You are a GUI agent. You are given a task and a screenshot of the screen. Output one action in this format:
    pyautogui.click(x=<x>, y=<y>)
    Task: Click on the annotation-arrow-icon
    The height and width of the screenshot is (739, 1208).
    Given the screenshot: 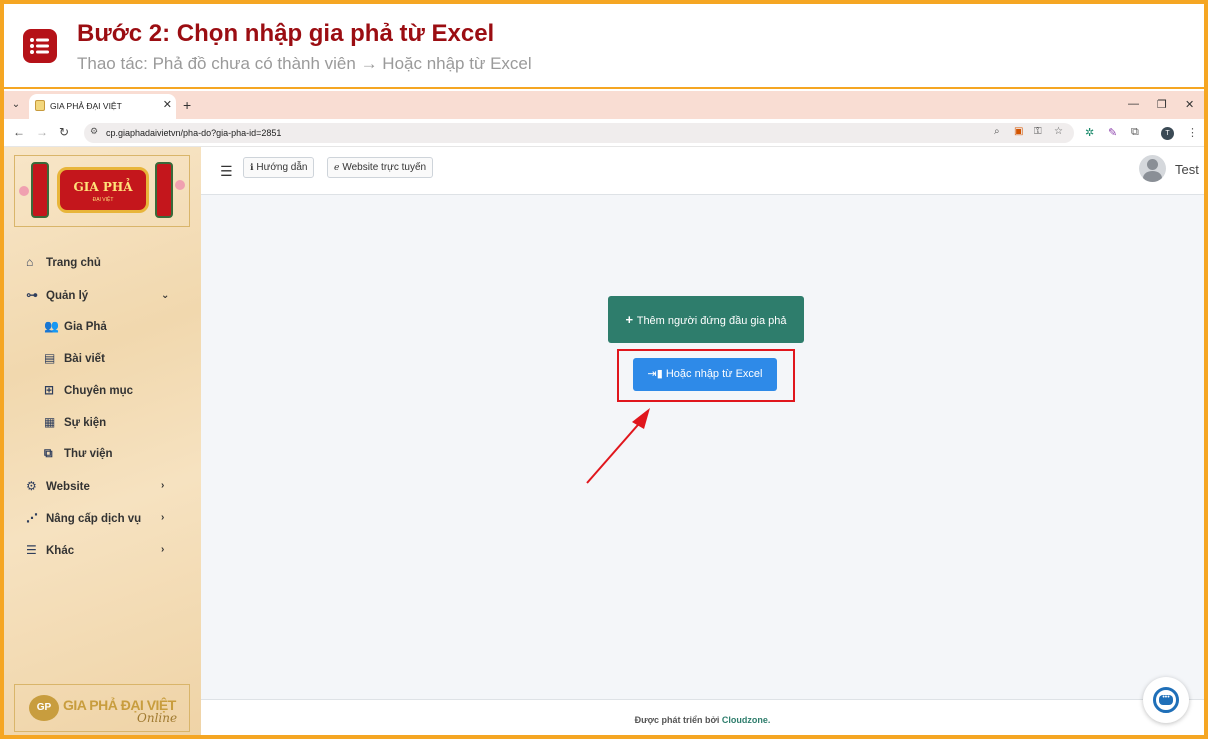 What is the action you would take?
    pyautogui.click(x=618, y=446)
    